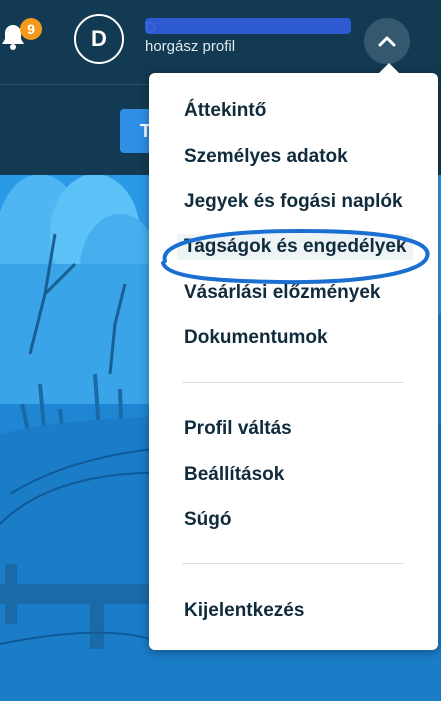 This screenshot has height=701, width=441. What do you see at coordinates (190, 46) in the screenshot?
I see `user-role: horgász profil` at bounding box center [190, 46].